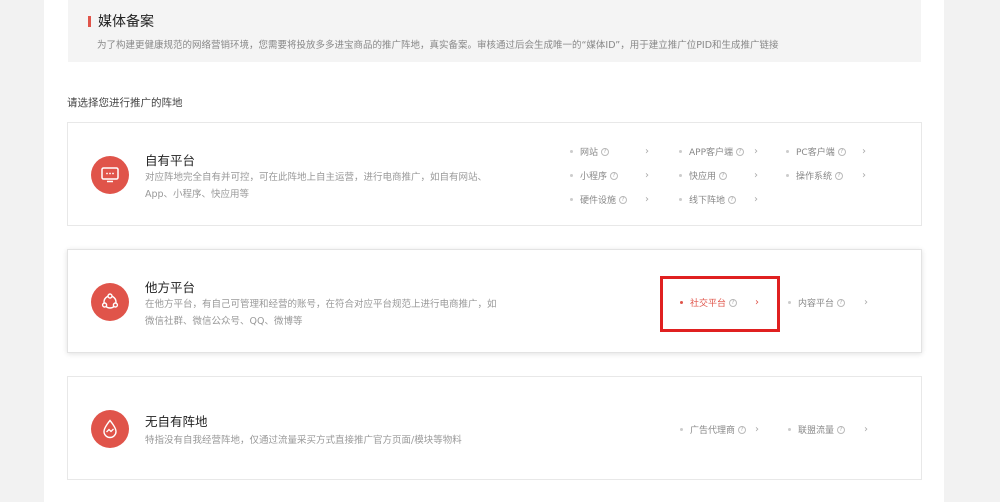 This screenshot has width=1000, height=502. I want to click on option-label: 内容平台, so click(816, 304).